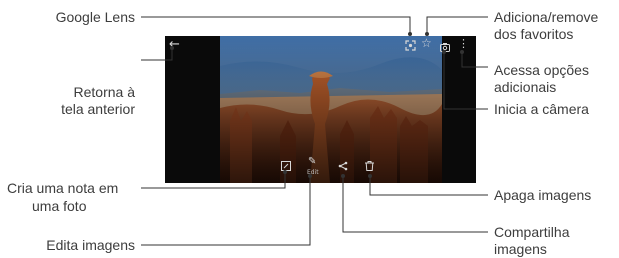  I want to click on label-more-options-1: Acessa opções, so click(541, 70).